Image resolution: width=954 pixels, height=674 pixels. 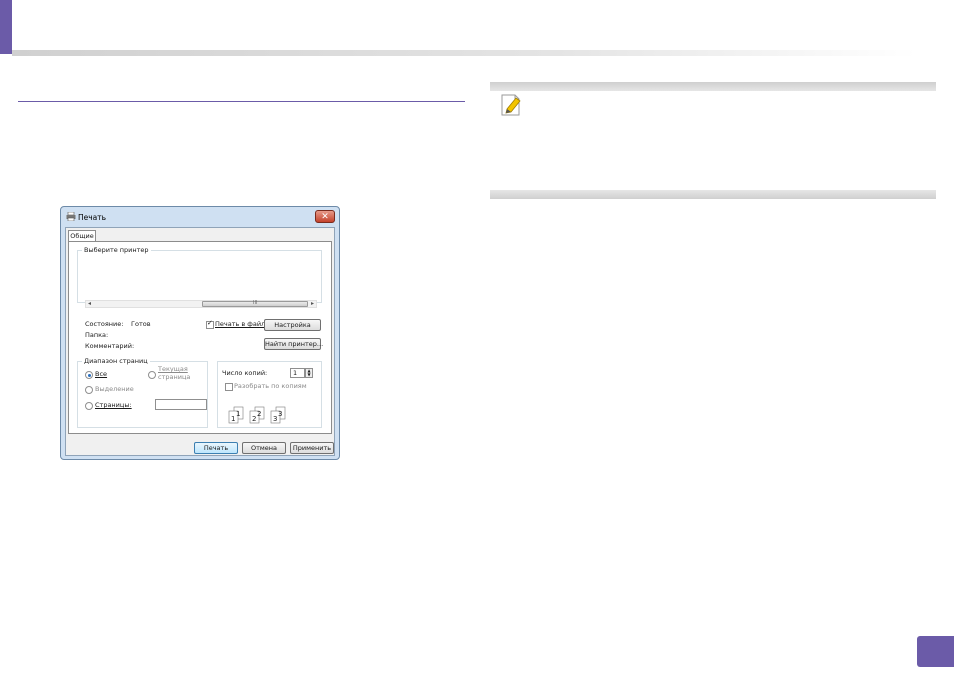 I want to click on range-pages-radio, so click(x=89, y=406).